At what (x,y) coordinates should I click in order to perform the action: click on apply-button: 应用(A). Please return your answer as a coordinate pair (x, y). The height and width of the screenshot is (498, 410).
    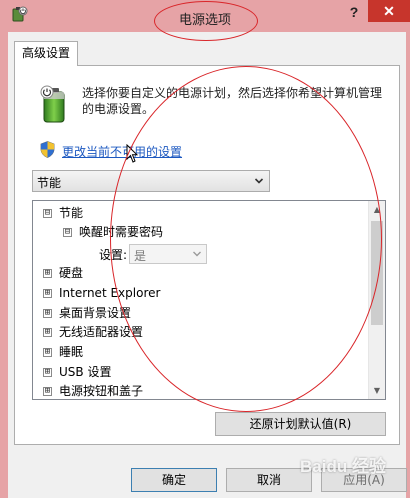
    Looking at the image, I should click on (364, 480).